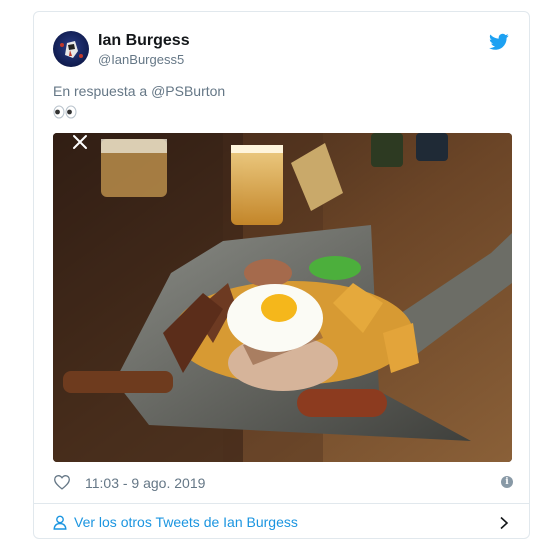 The width and height of the screenshot is (560, 560). What do you see at coordinates (281, 503) in the screenshot?
I see `footer-divider` at bounding box center [281, 503].